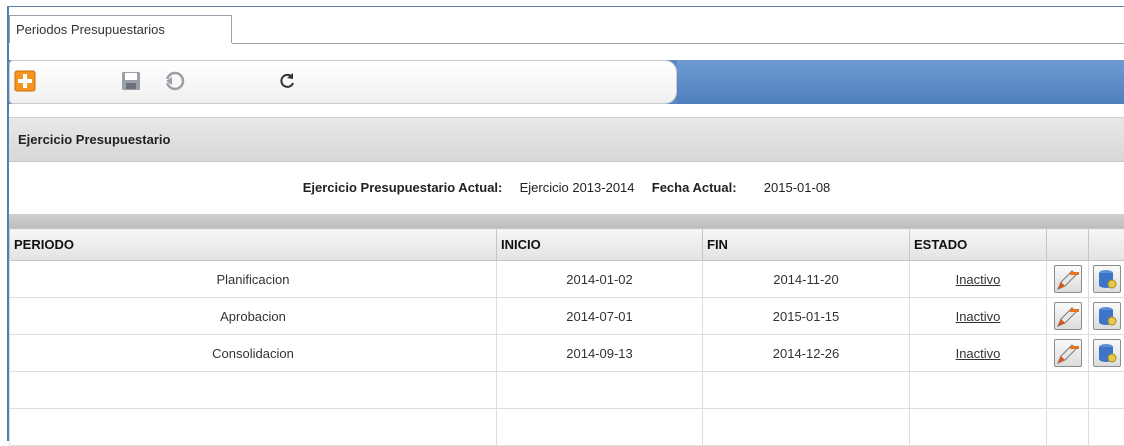 The height and width of the screenshot is (446, 1124). Describe the element at coordinates (600, 353) in the screenshot. I see `cell-inicio: 2014-09-13` at that location.